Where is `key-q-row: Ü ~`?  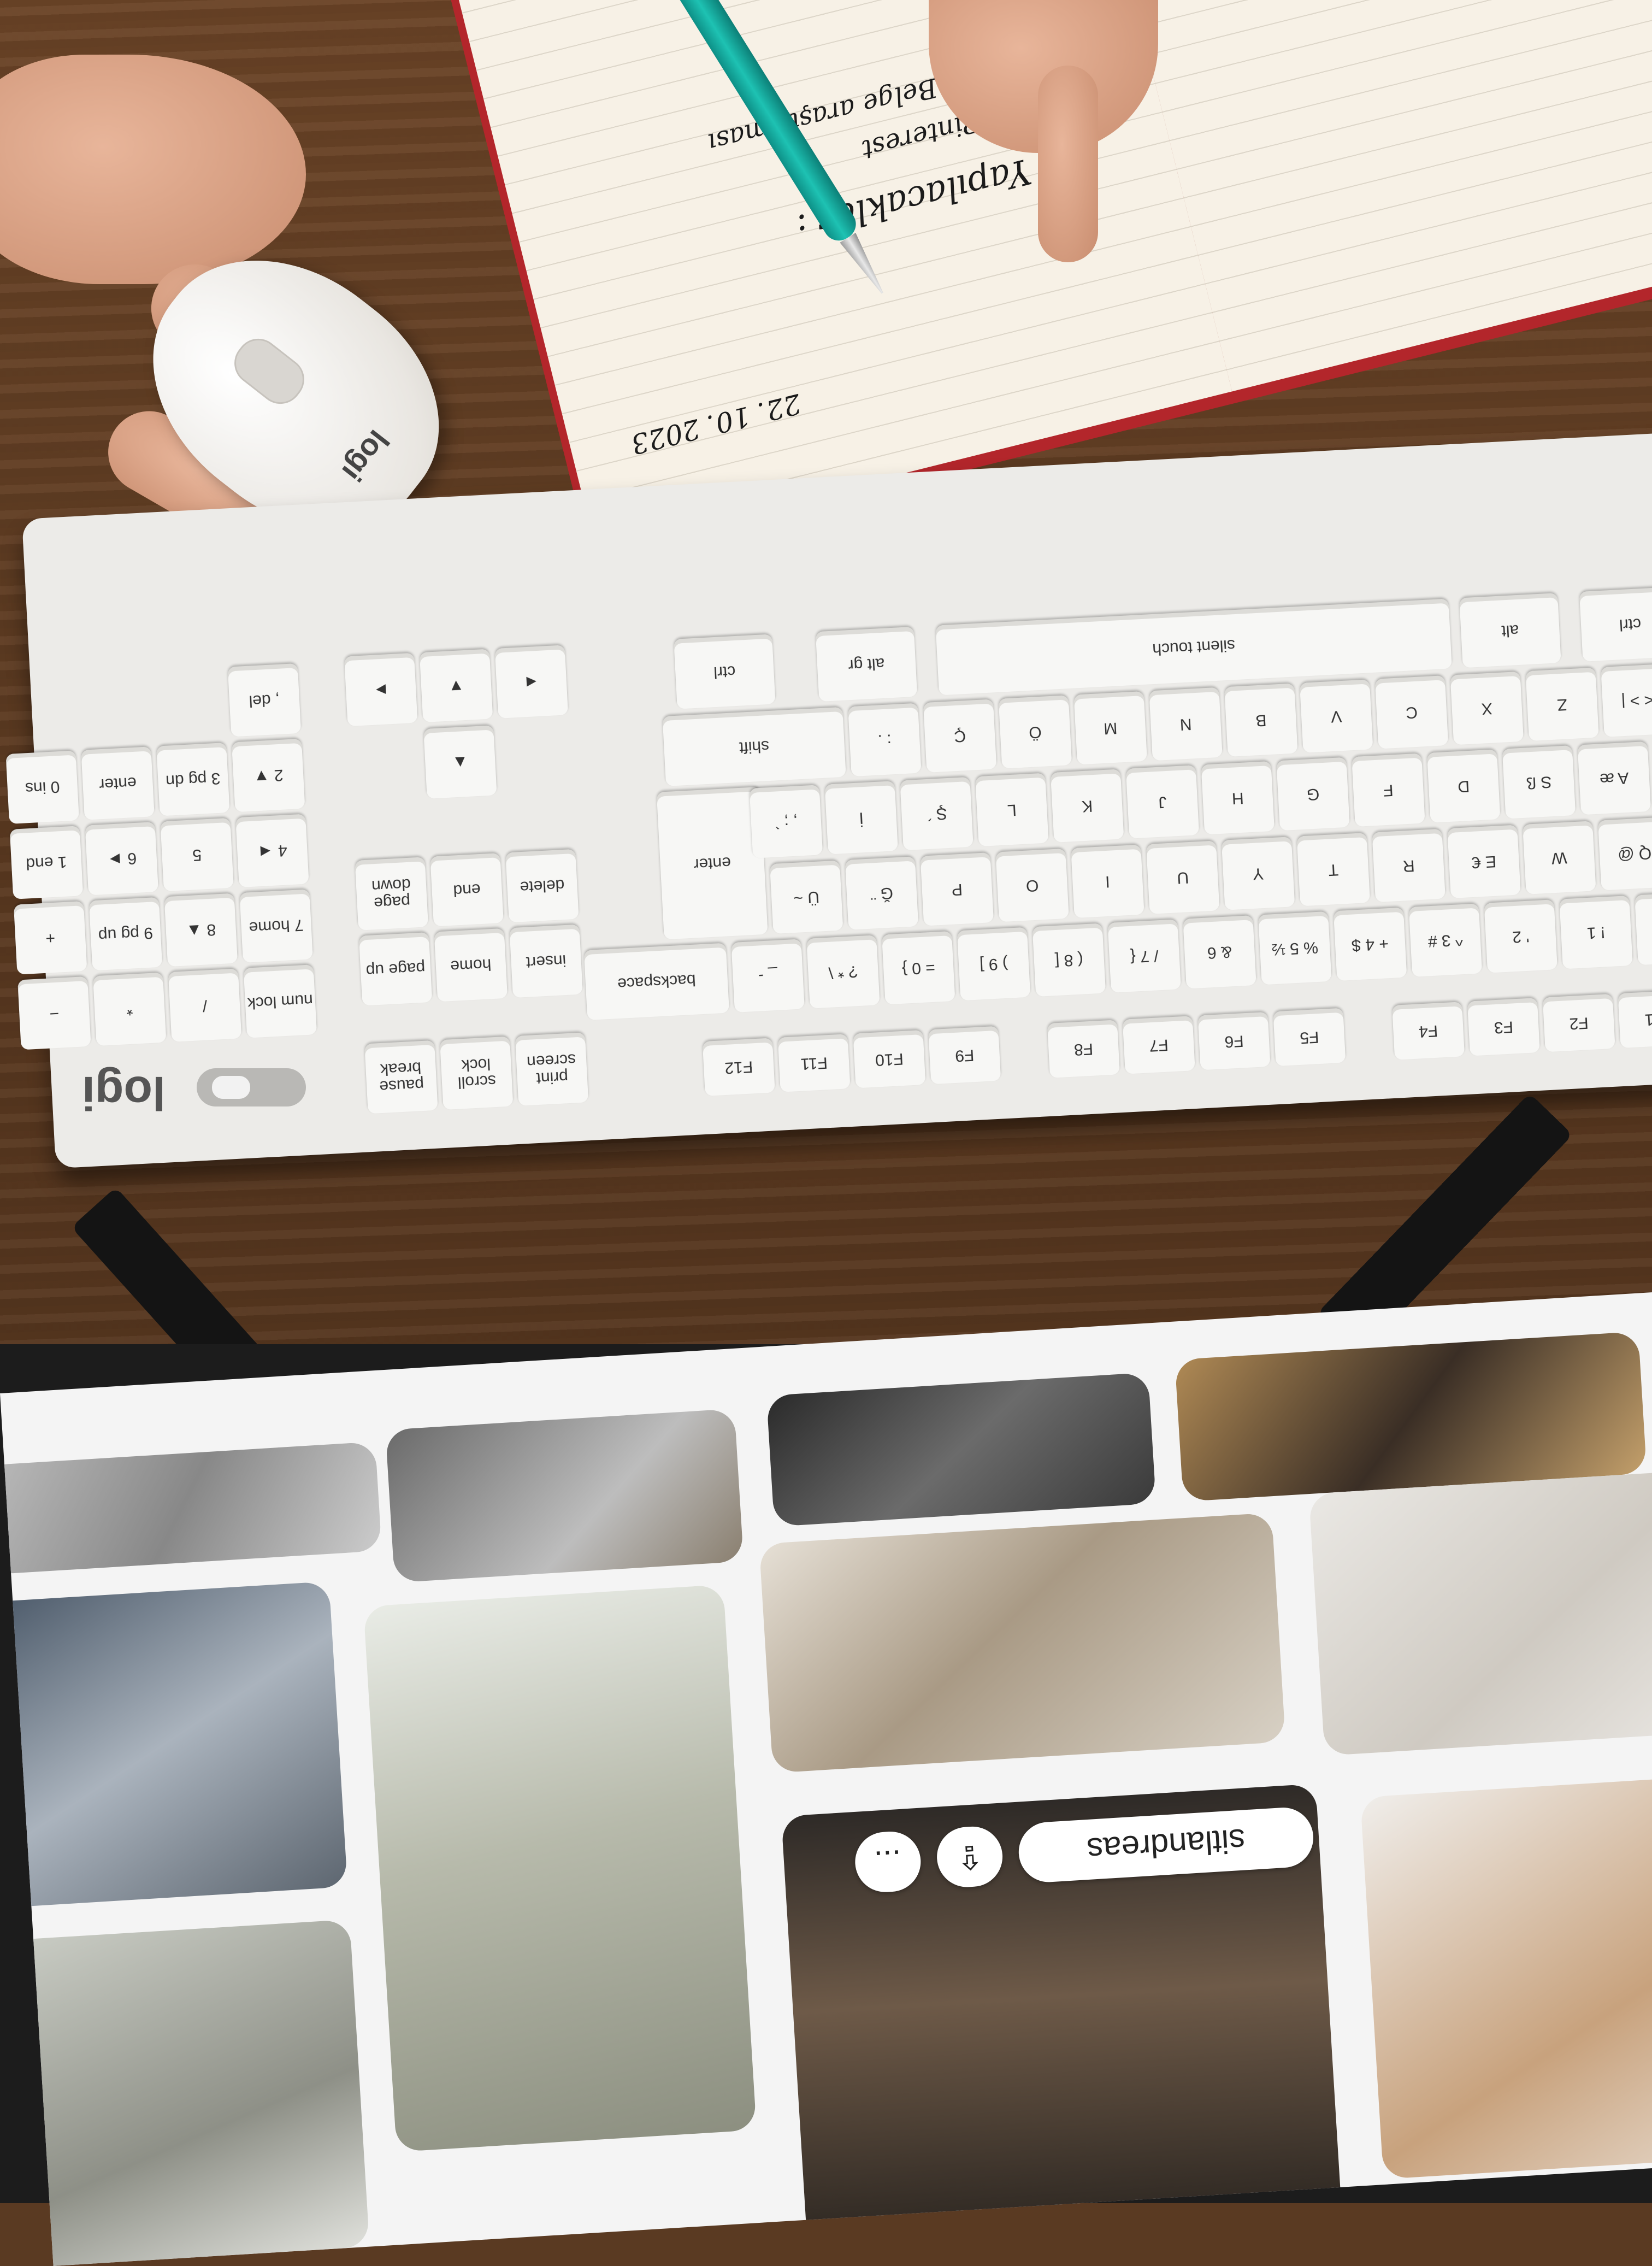 key-q-row: Ü ~ is located at coordinates (806, 897).